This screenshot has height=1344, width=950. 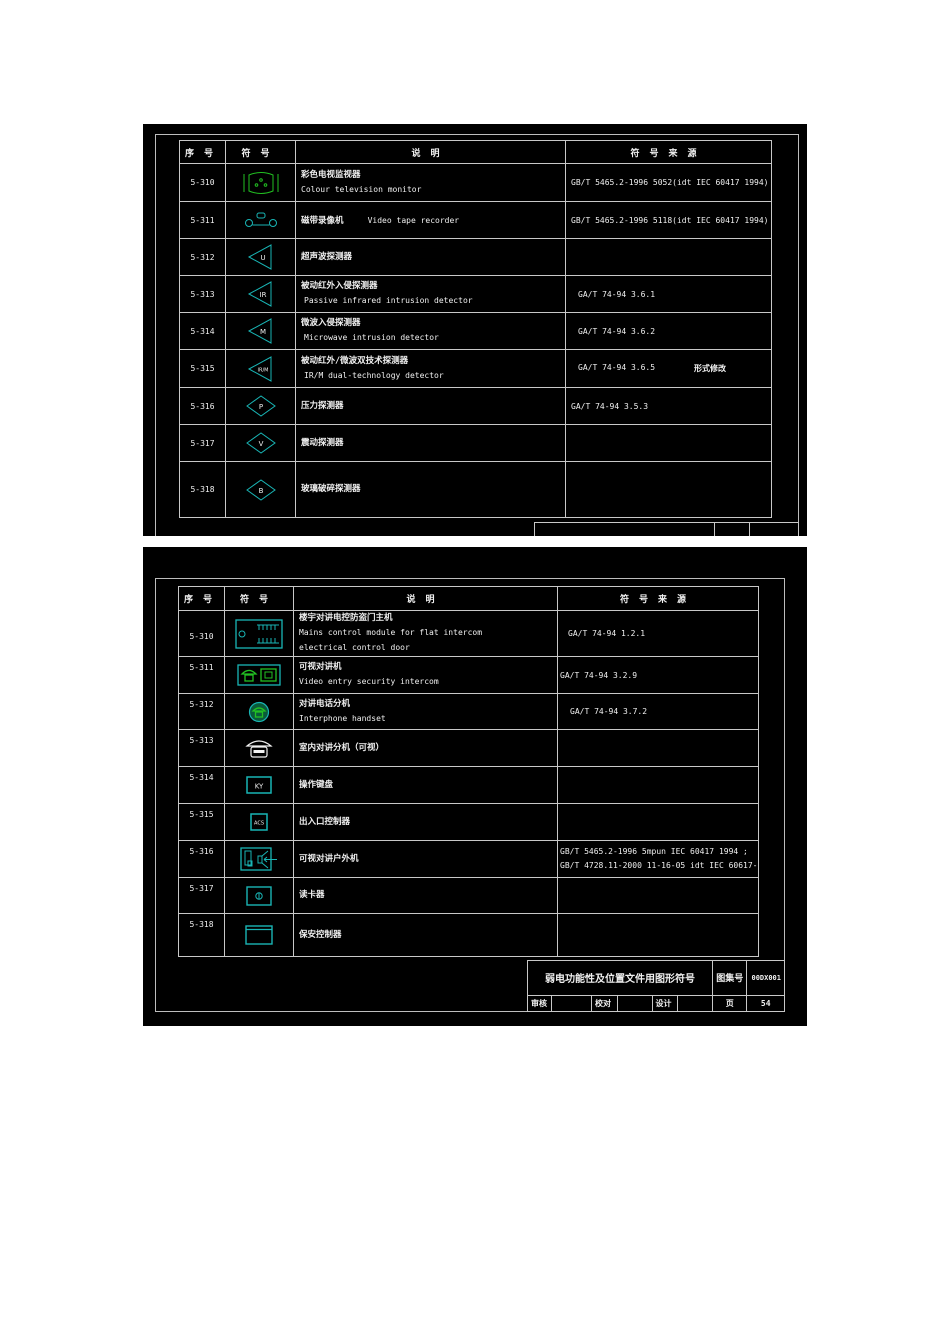 What do you see at coordinates (201, 748) in the screenshot?
I see `row-number: 5-313` at bounding box center [201, 748].